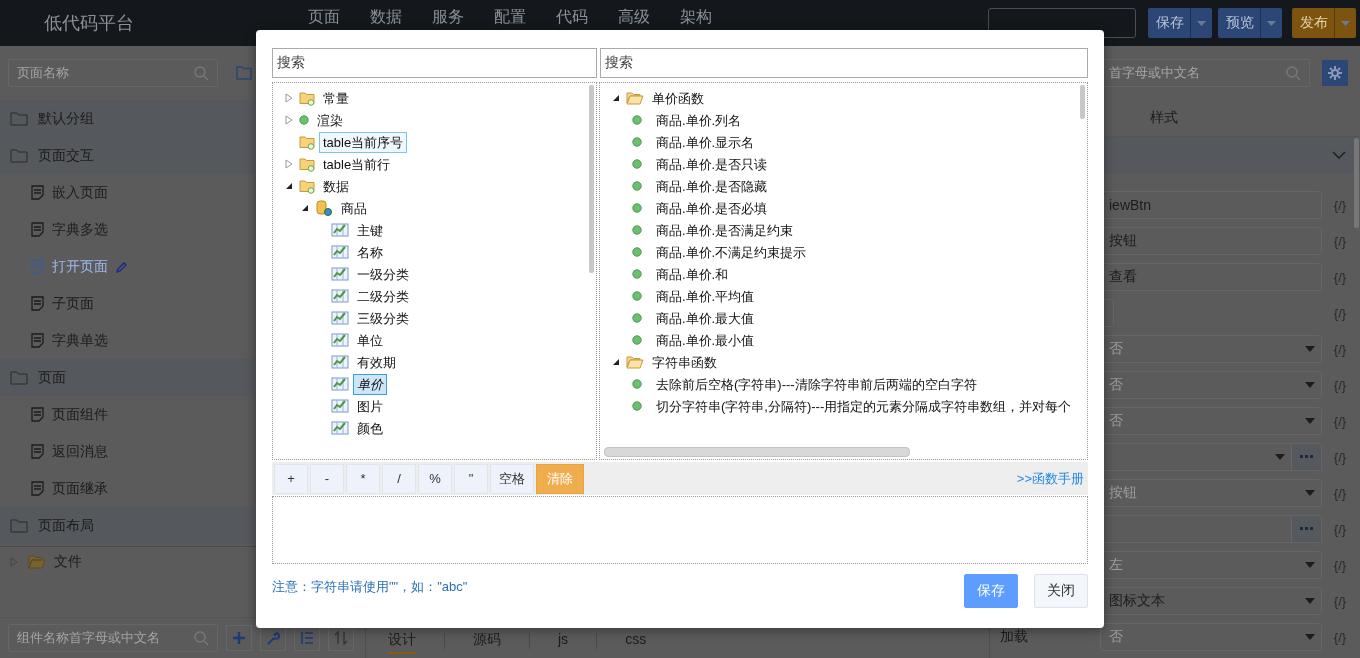 This screenshot has width=1360, height=658. What do you see at coordinates (699, 120) in the screenshot?
I see `function-item: 商品.单价.列名` at bounding box center [699, 120].